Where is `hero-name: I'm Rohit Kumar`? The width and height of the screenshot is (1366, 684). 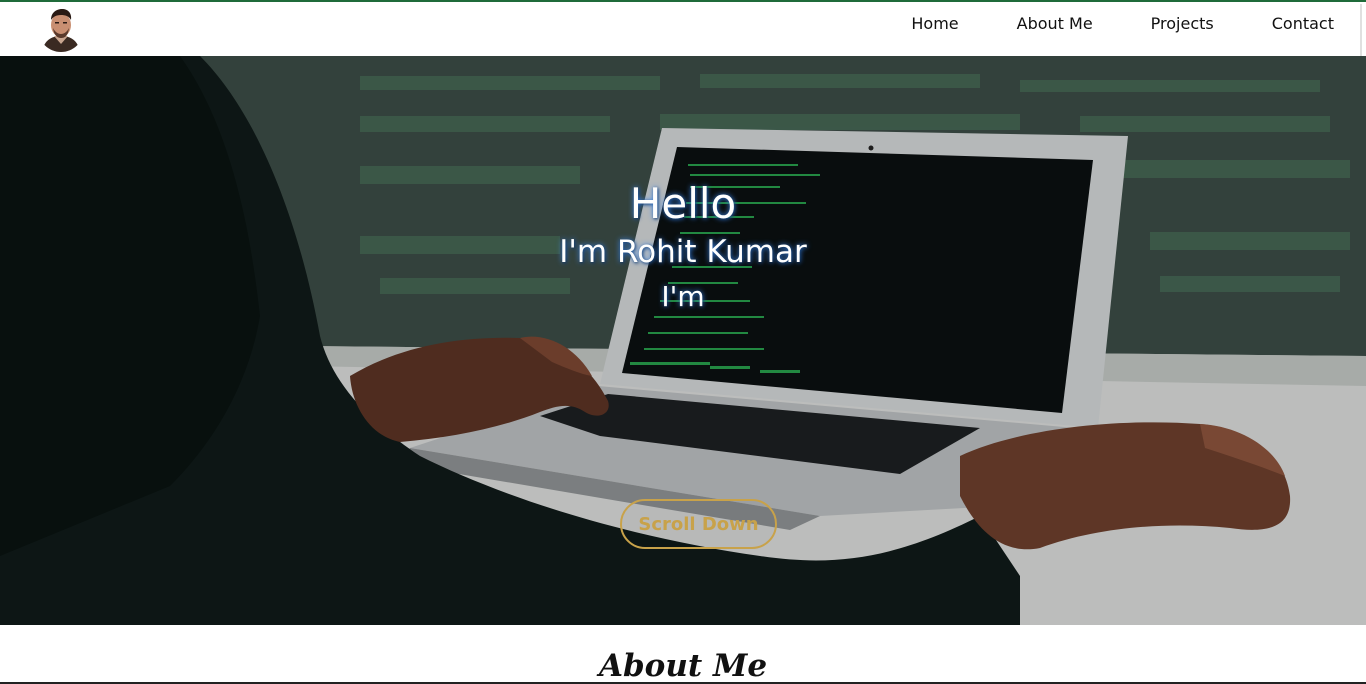
hero-name: I'm Rohit Kumar is located at coordinates (683, 252).